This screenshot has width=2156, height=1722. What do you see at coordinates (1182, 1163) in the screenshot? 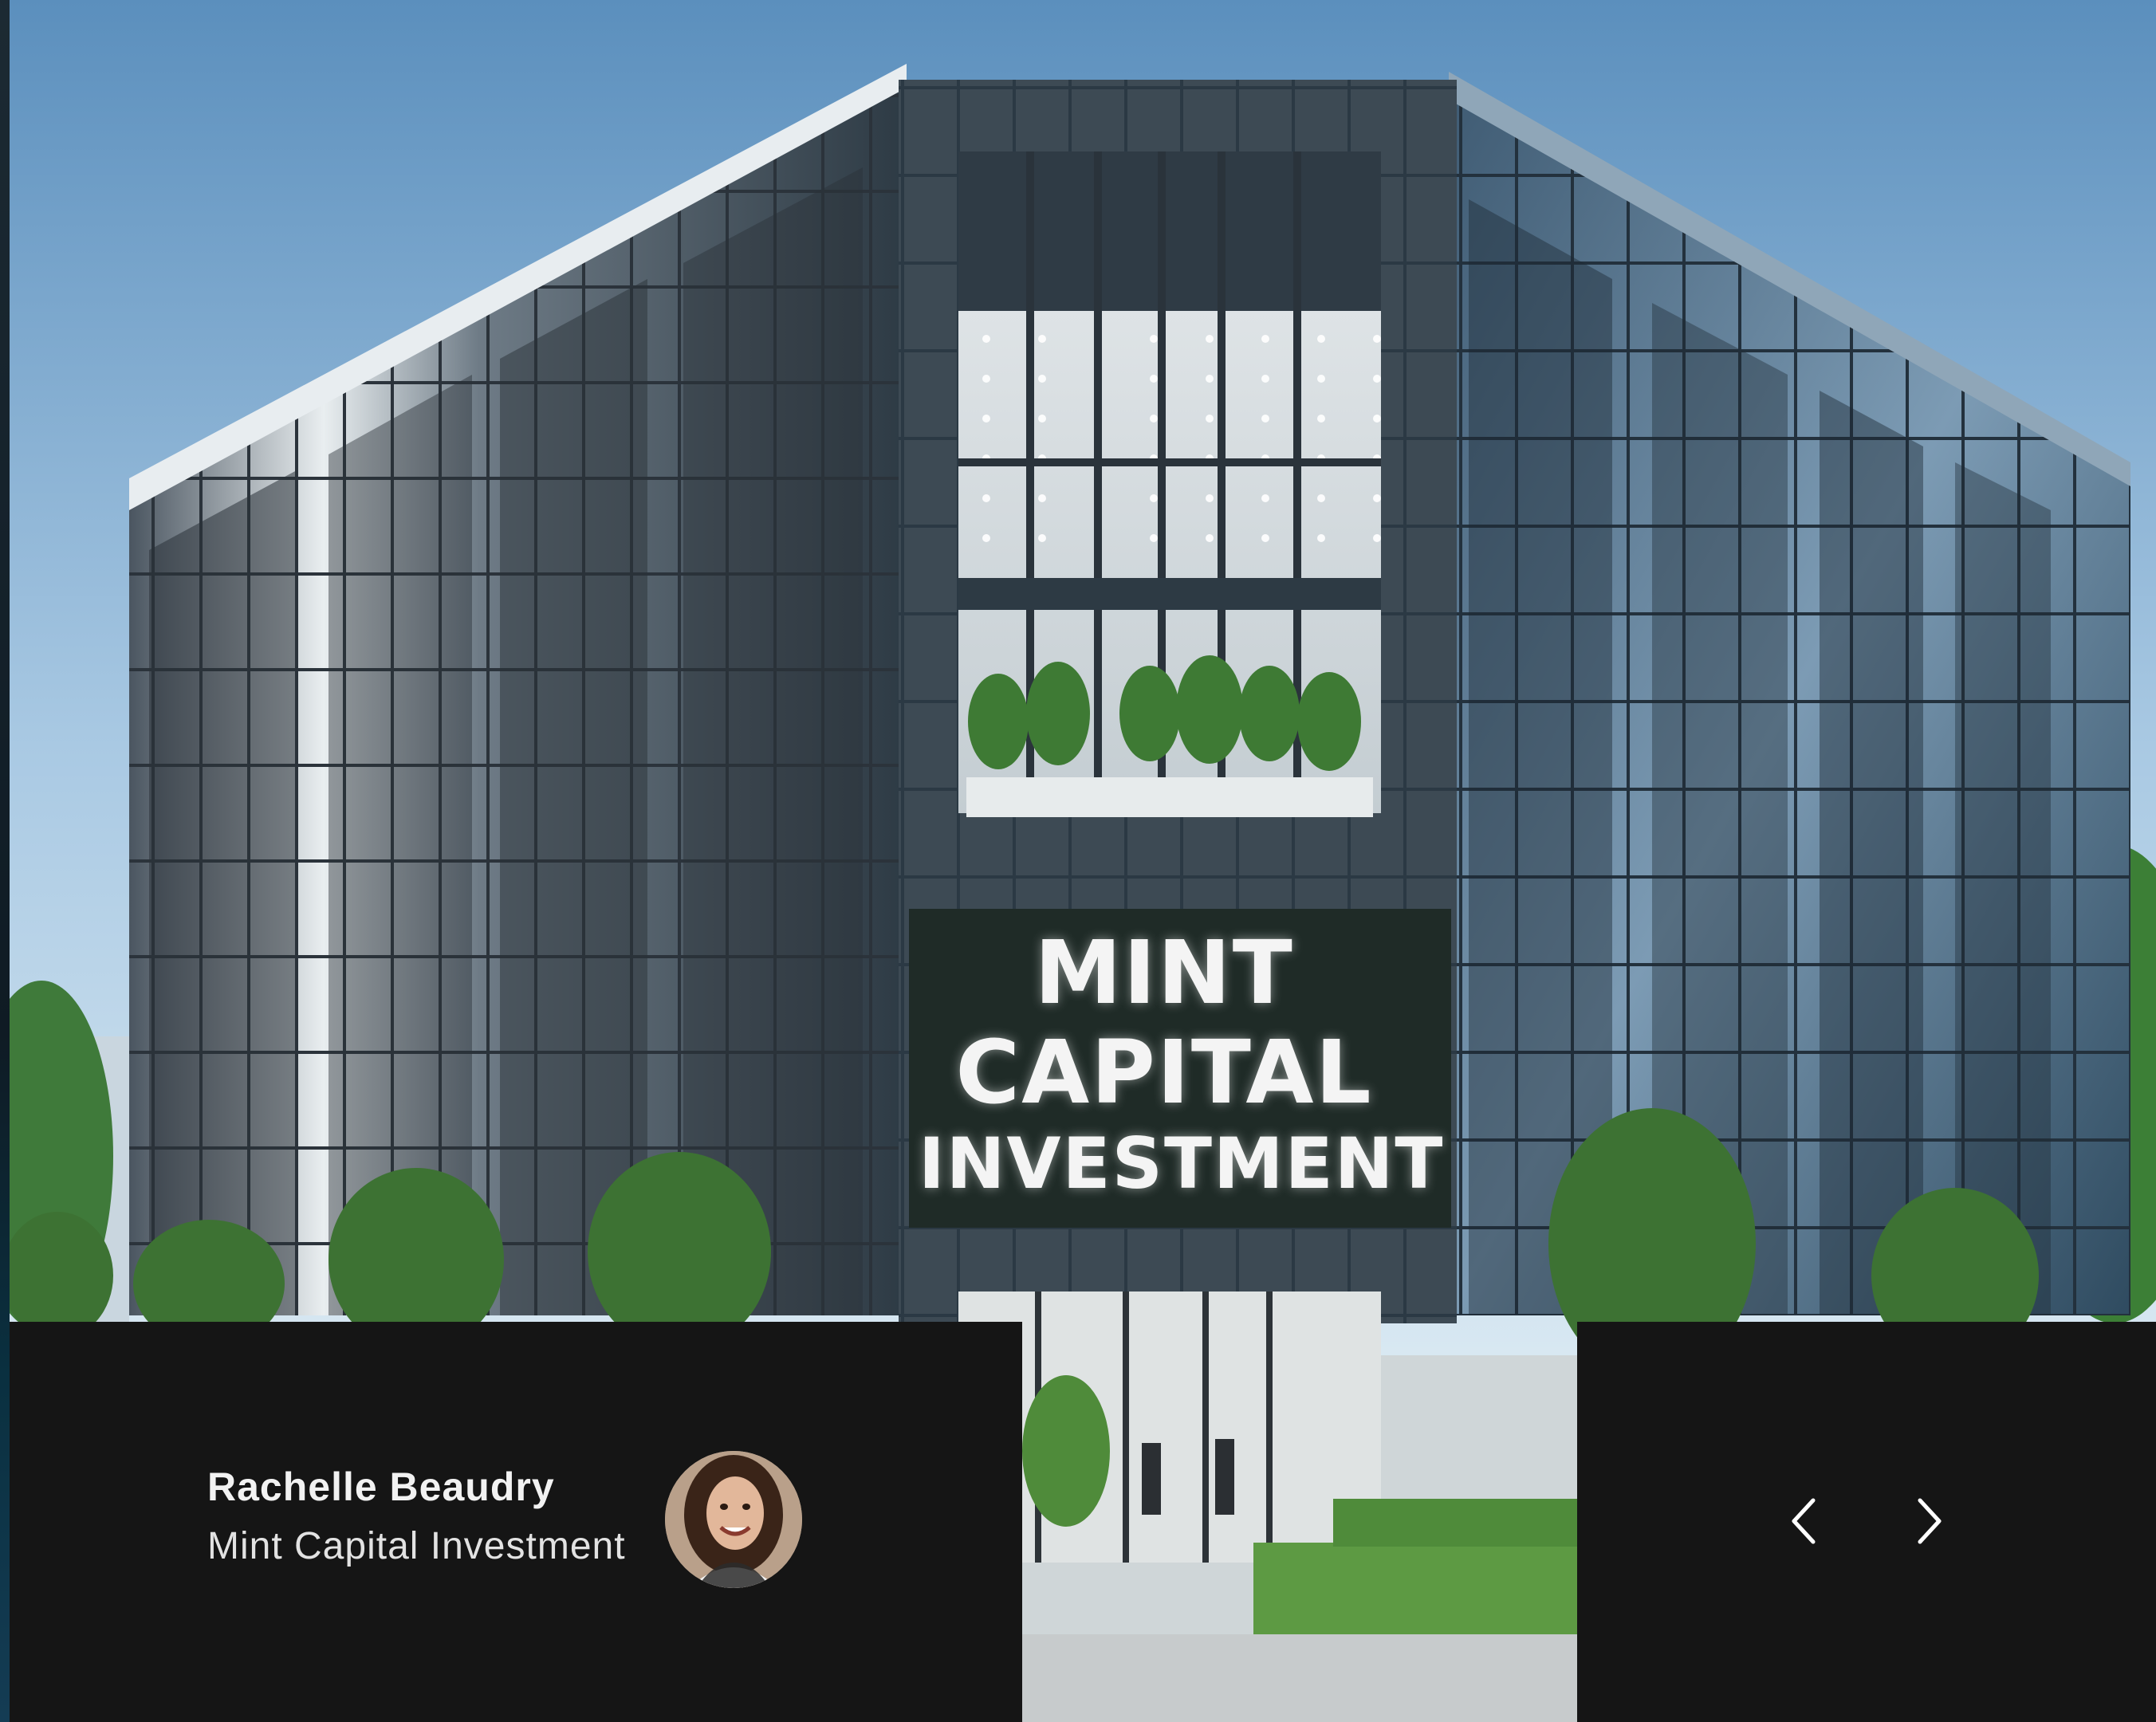
I see `sign-line-investment: INVESTMENT` at bounding box center [1182, 1163].